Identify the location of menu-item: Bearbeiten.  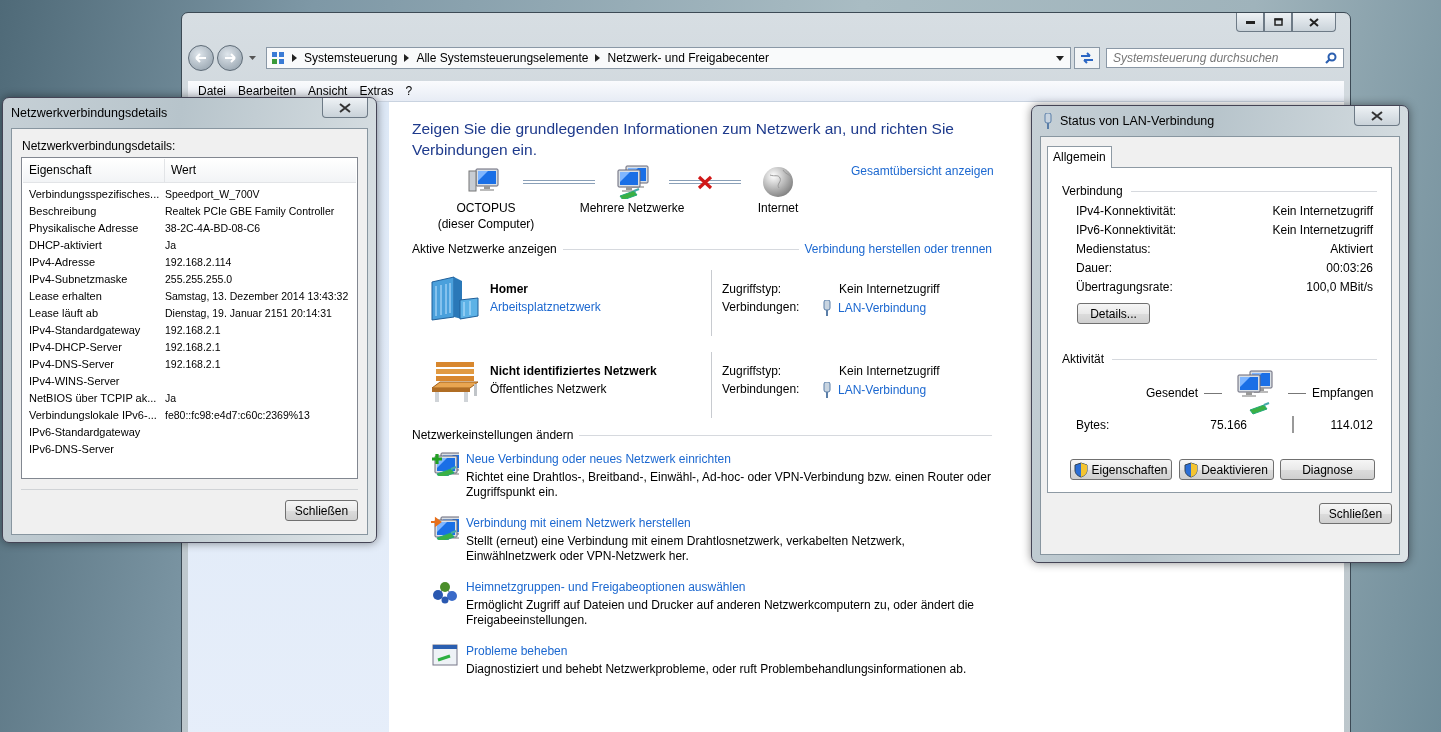
(267, 91).